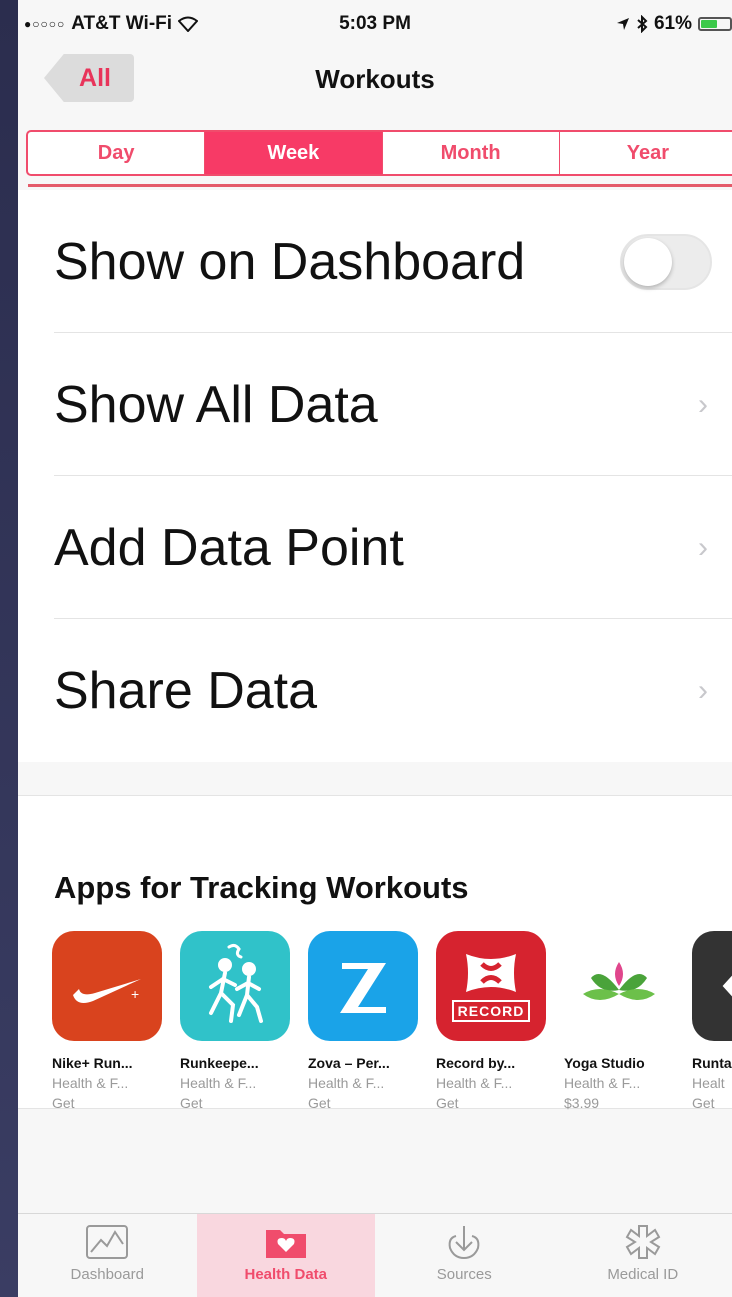 Image resolution: width=732 pixels, height=1297 pixels. What do you see at coordinates (643, 1242) in the screenshot?
I see `medical-star-icon` at bounding box center [643, 1242].